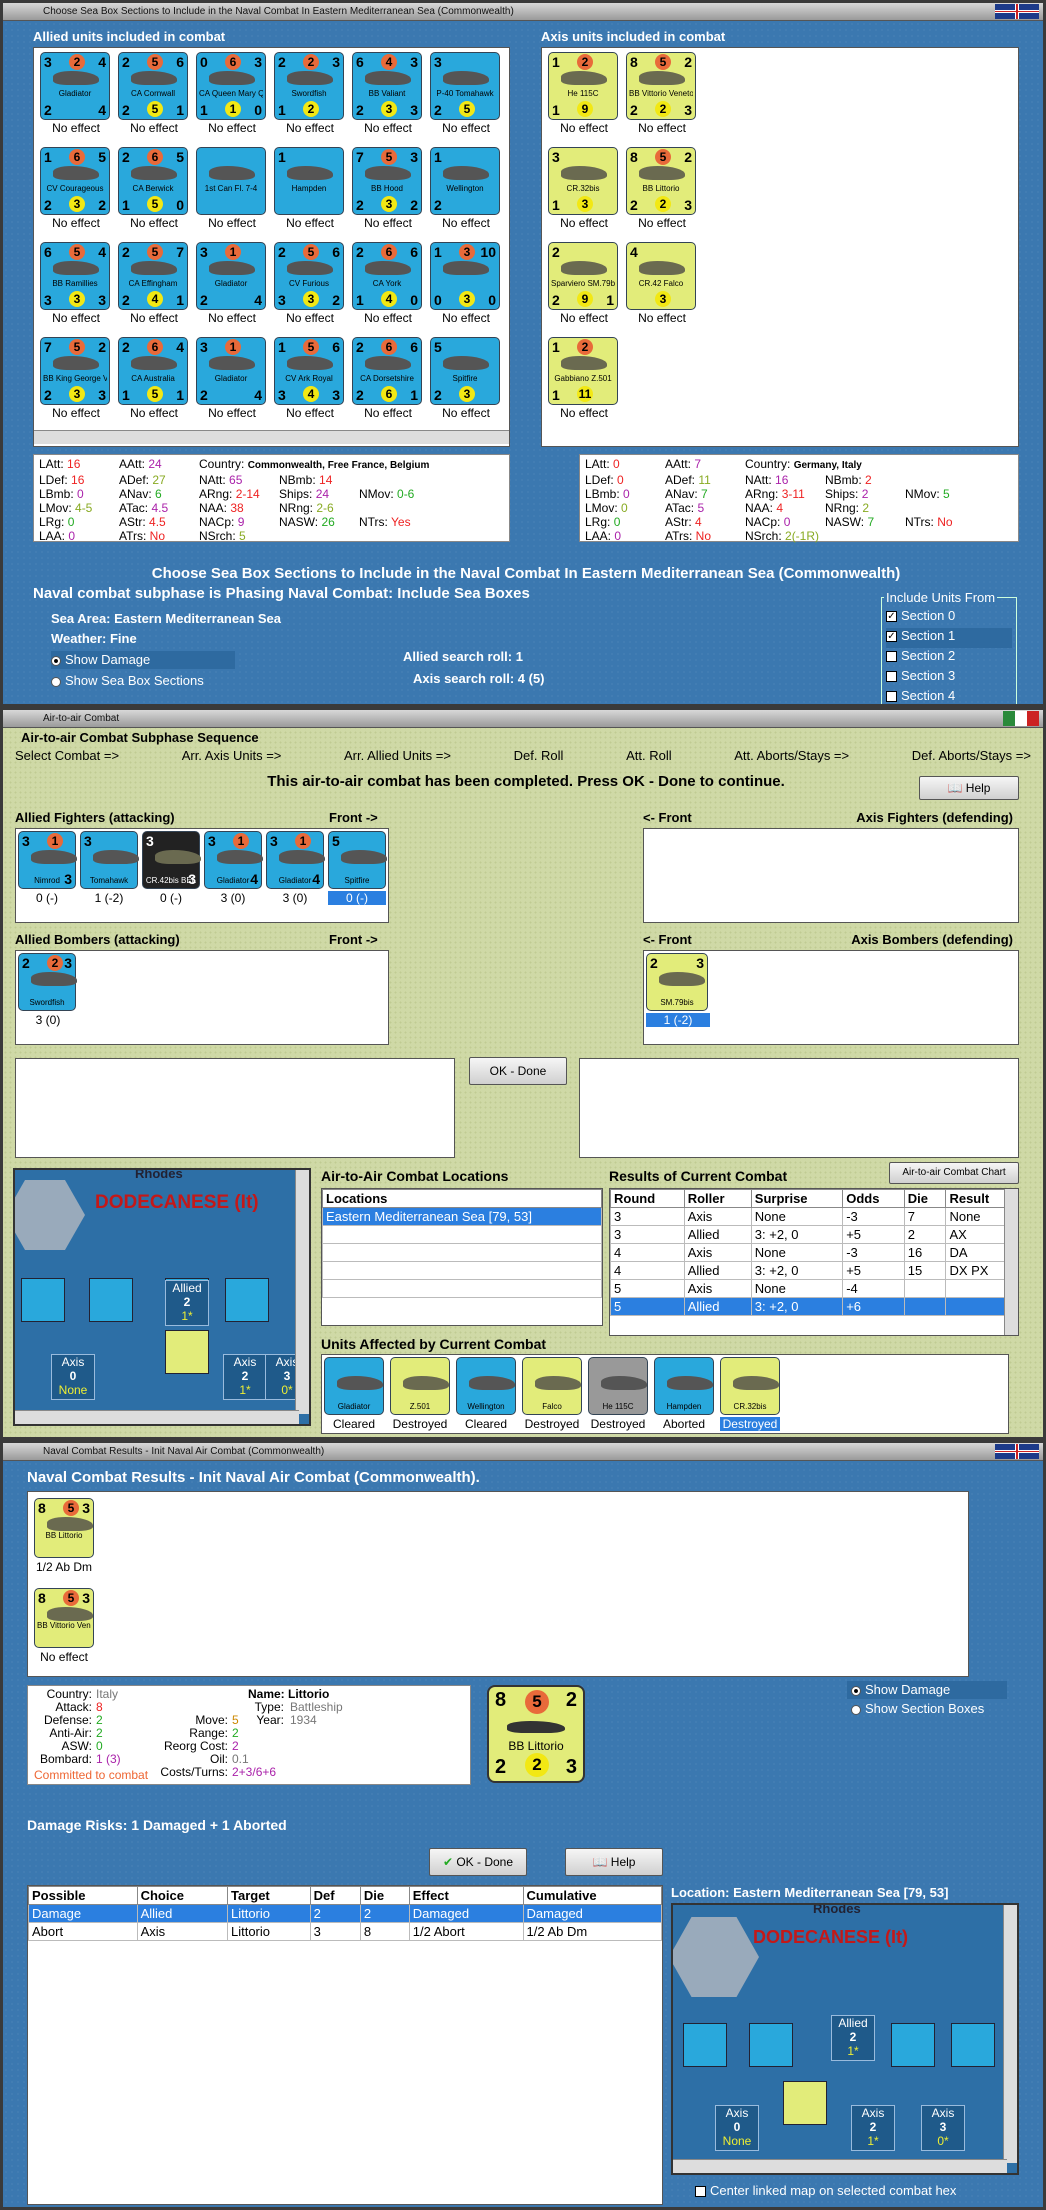 This screenshot has width=1046, height=2210. I want to click on unit-counter: 2 5 7 2 4 1 CA Effingham, so click(153, 276).